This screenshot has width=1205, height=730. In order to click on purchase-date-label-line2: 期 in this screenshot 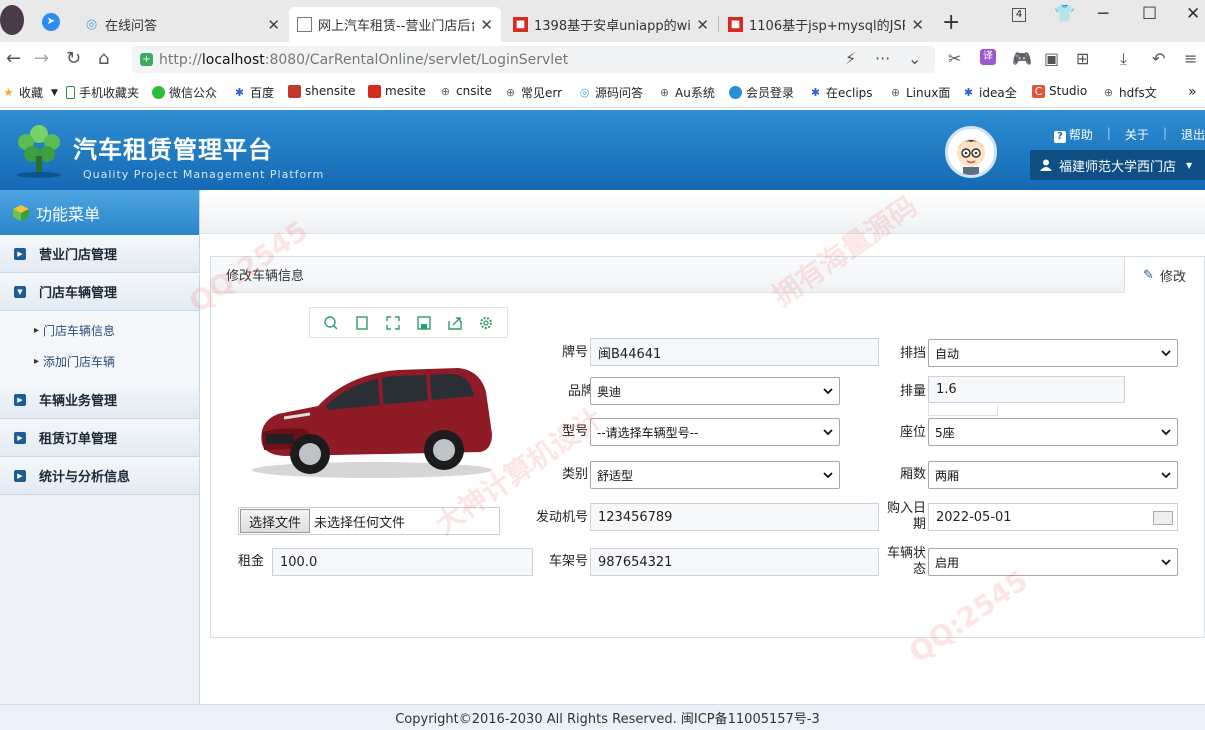, I will do `click(919, 524)`.